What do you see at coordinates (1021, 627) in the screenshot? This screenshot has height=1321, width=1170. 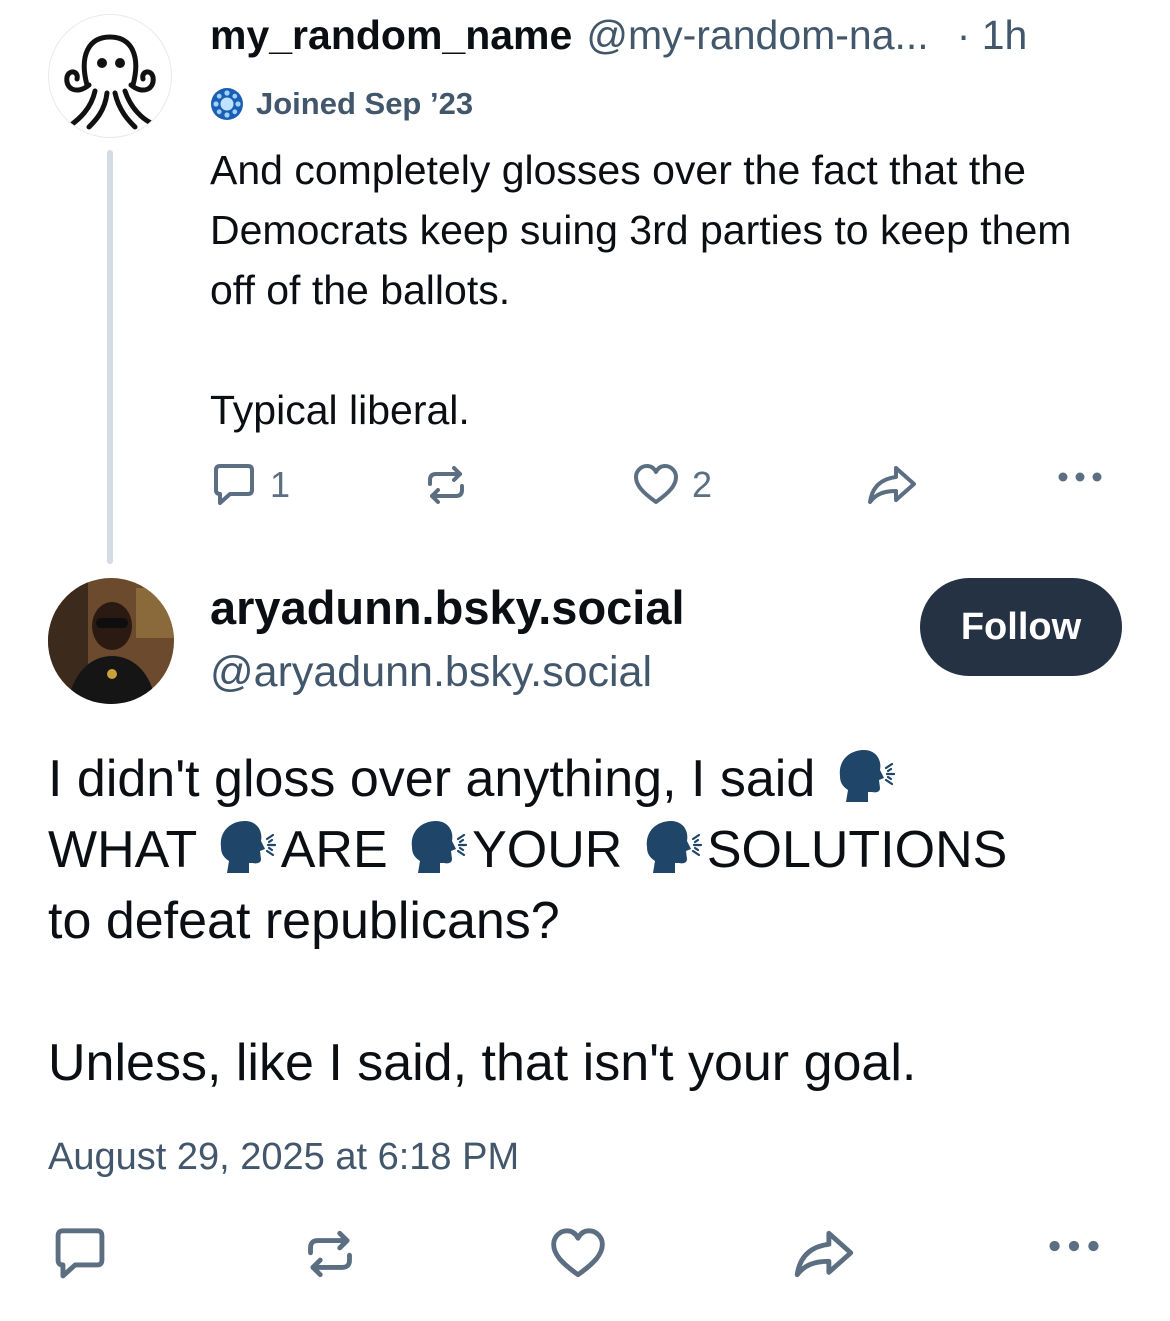 I see `follow-button: Follow` at bounding box center [1021, 627].